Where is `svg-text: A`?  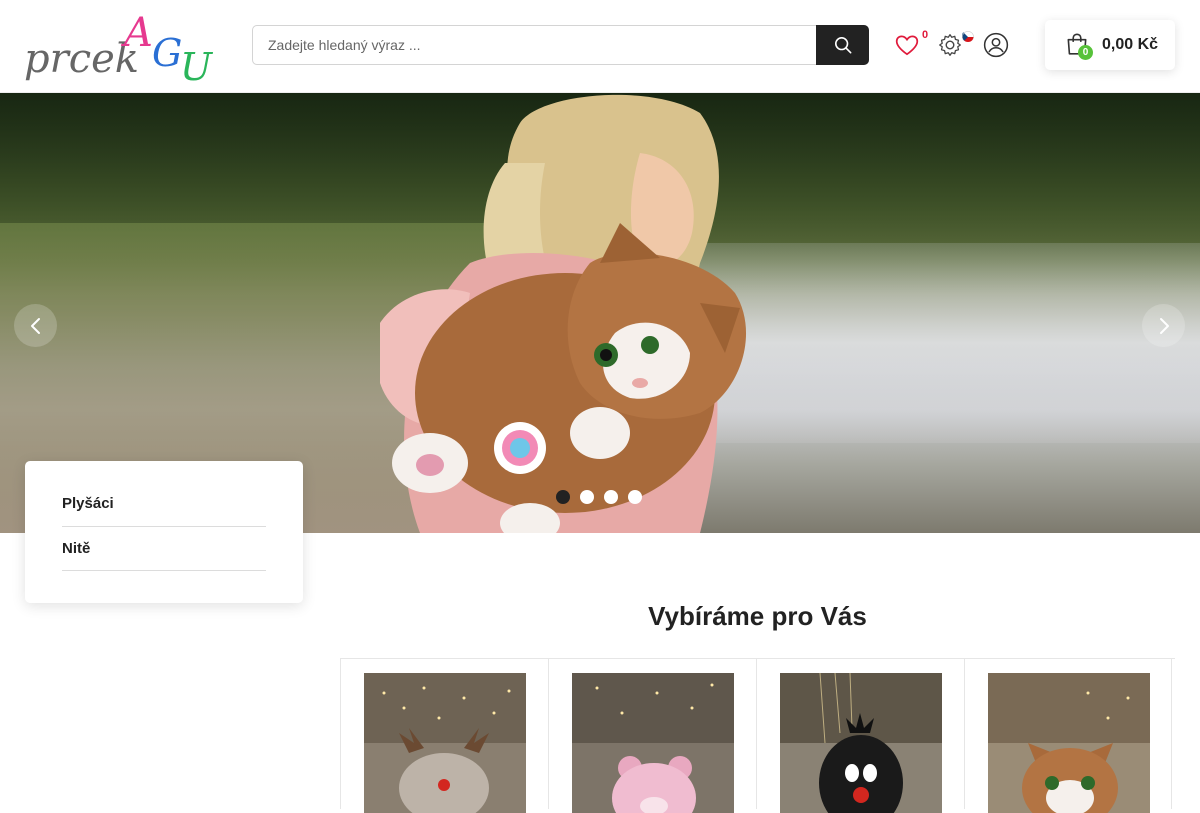
svg-text: A is located at coordinates (136, 33).